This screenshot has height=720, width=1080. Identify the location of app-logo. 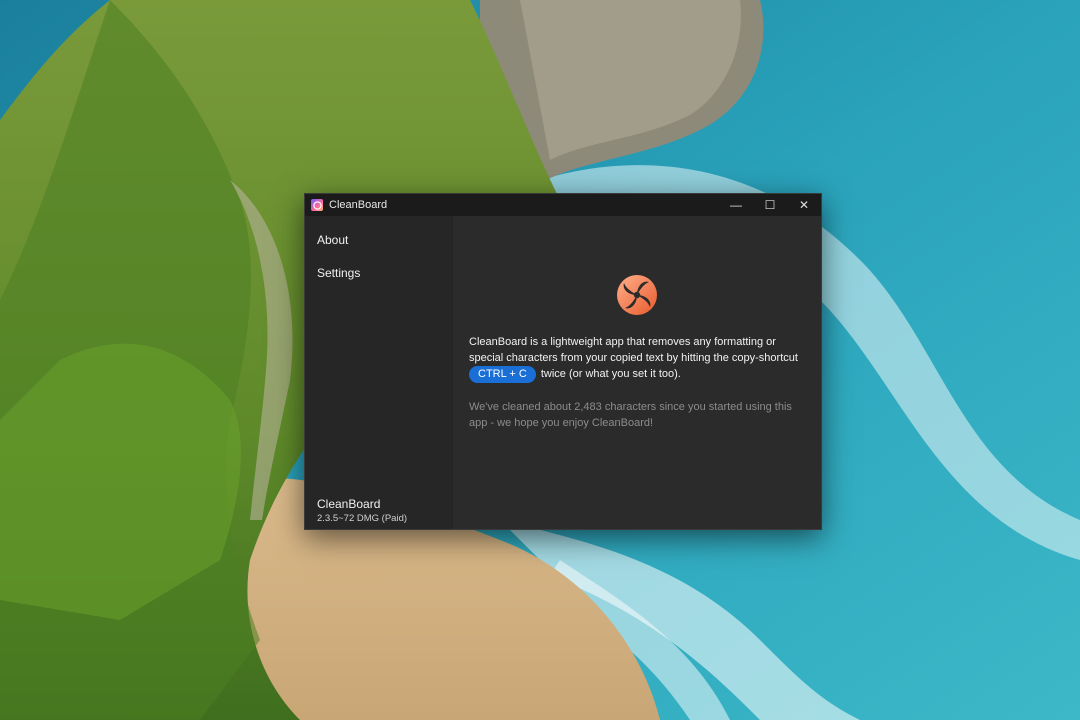
(637, 295).